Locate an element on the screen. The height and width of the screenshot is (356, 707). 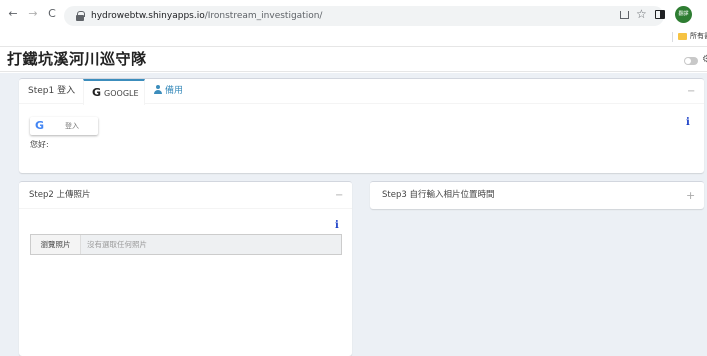
app-header: 打鐵坑溪河川巡守隊 ⚙ is located at coordinates (353, 59).